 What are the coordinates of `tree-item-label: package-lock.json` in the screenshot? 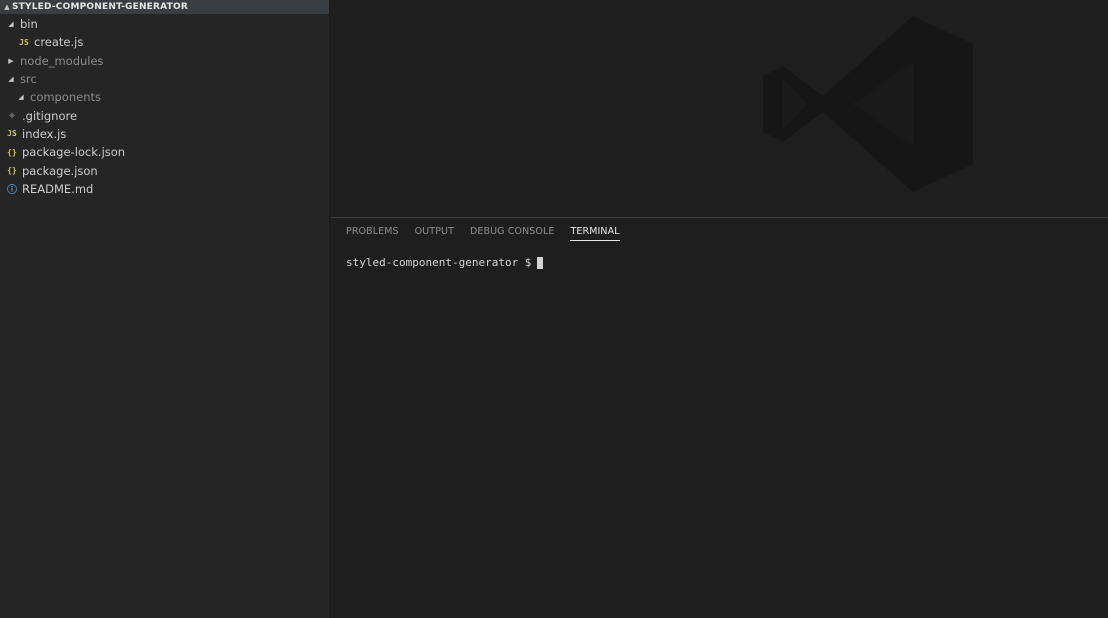 It's located at (74, 152).